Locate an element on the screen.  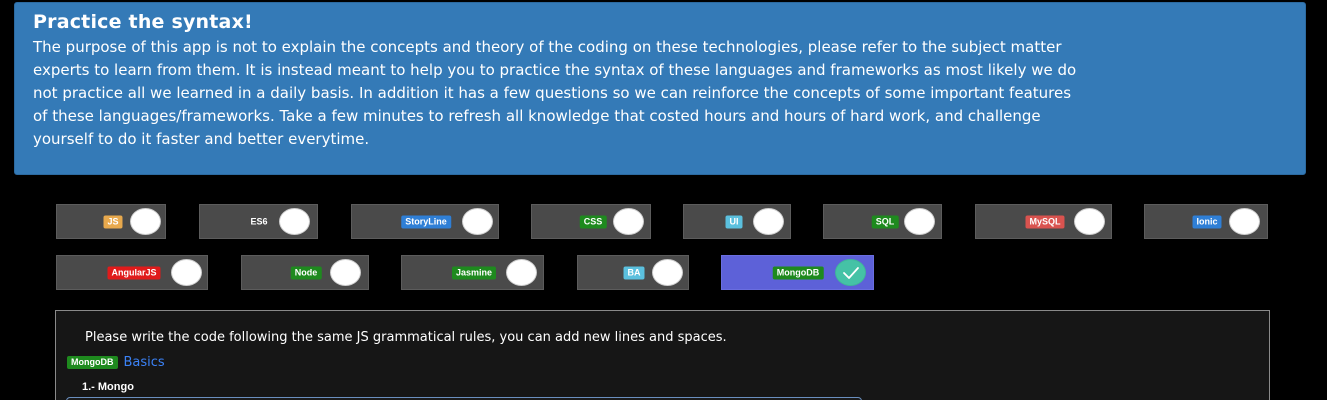
toggle-knob-checked is located at coordinates (850, 272).